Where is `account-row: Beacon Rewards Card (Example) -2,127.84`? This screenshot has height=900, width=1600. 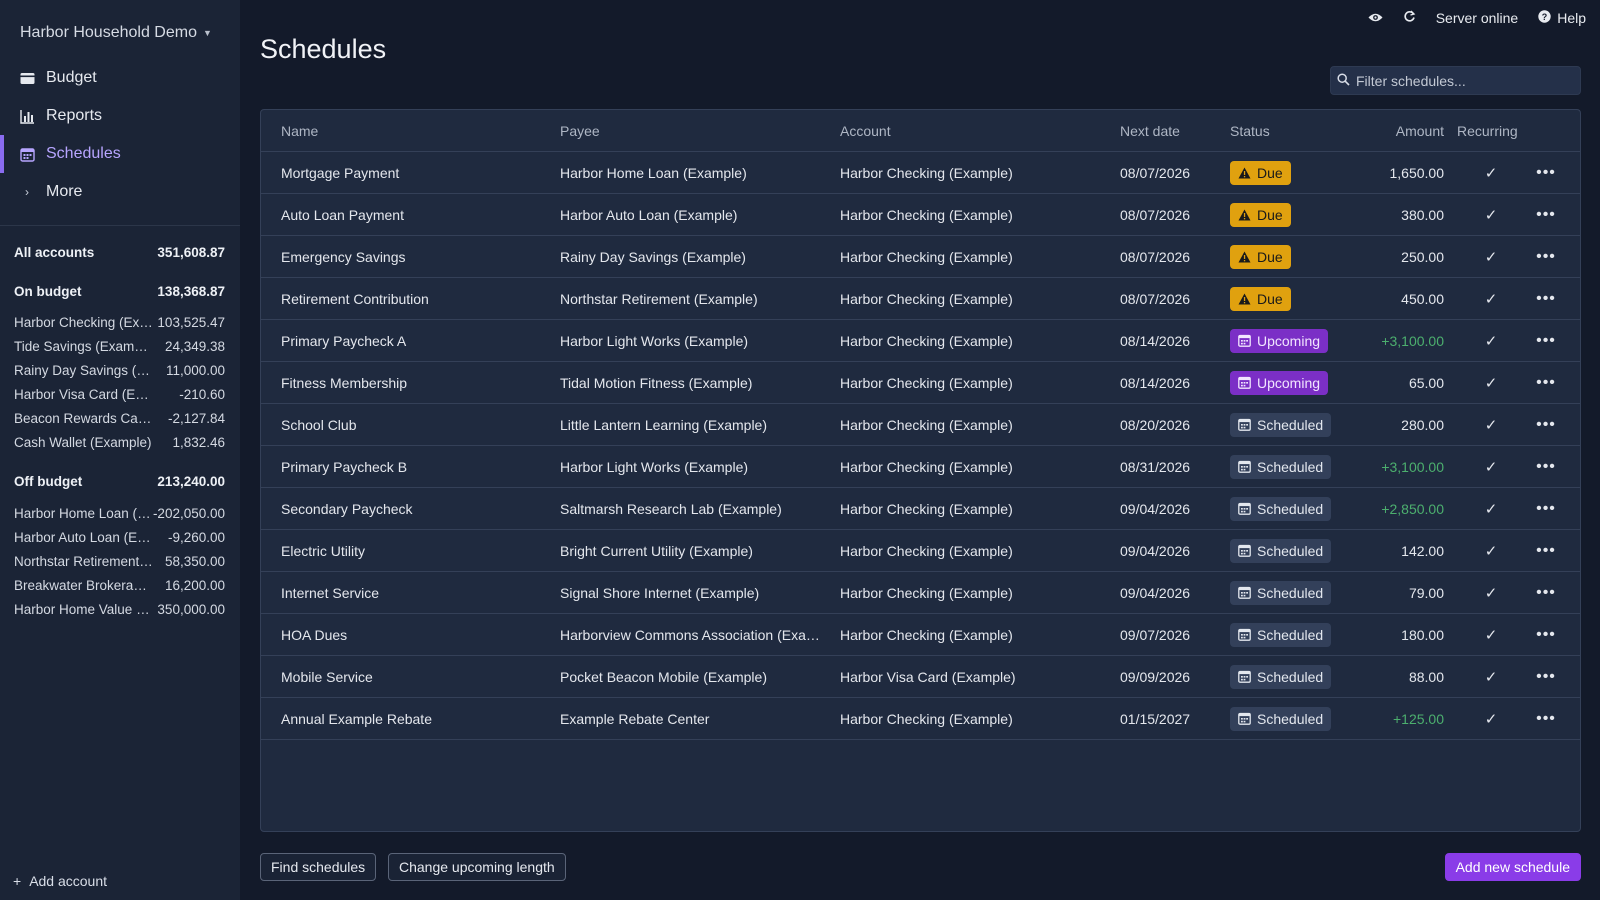 account-row: Beacon Rewards Card (Example) -2,127.84 is located at coordinates (119, 418).